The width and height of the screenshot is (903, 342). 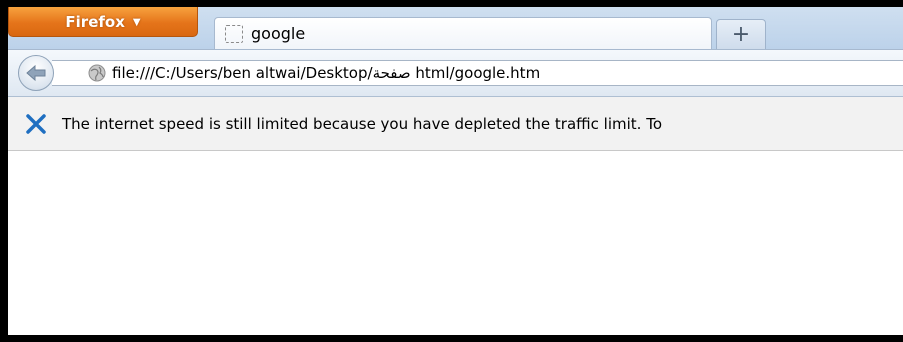 What do you see at coordinates (136, 22) in the screenshot?
I see `caret-down-icon: ▼` at bounding box center [136, 22].